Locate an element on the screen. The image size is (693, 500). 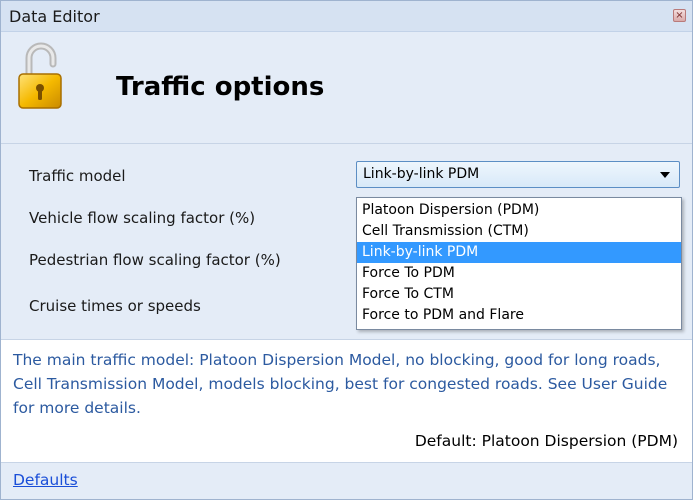
window-title: Data Editor is located at coordinates (54, 16).